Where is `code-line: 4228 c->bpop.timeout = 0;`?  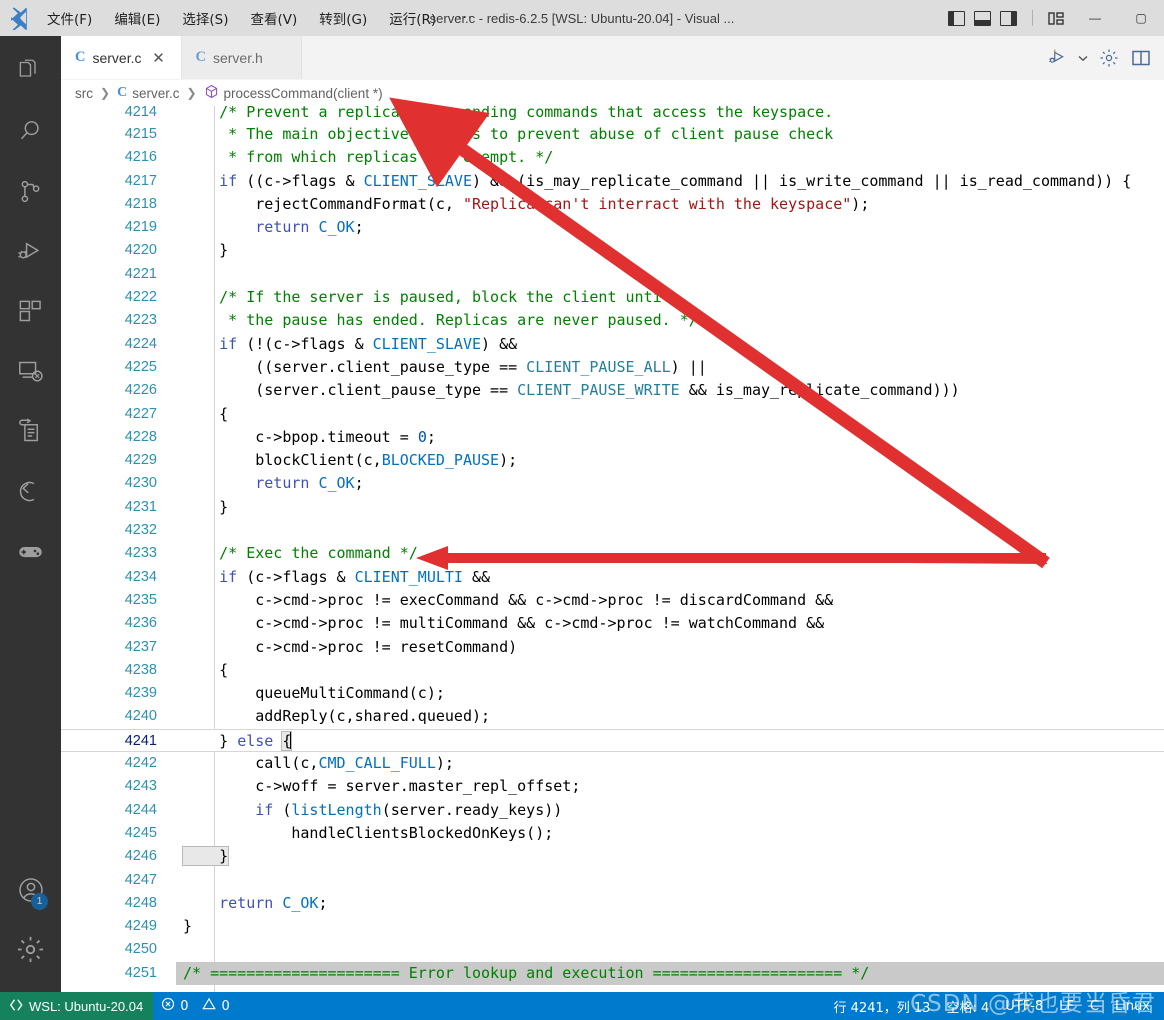 code-line: 4228 c->bpop.timeout = 0; is located at coordinates (612, 437).